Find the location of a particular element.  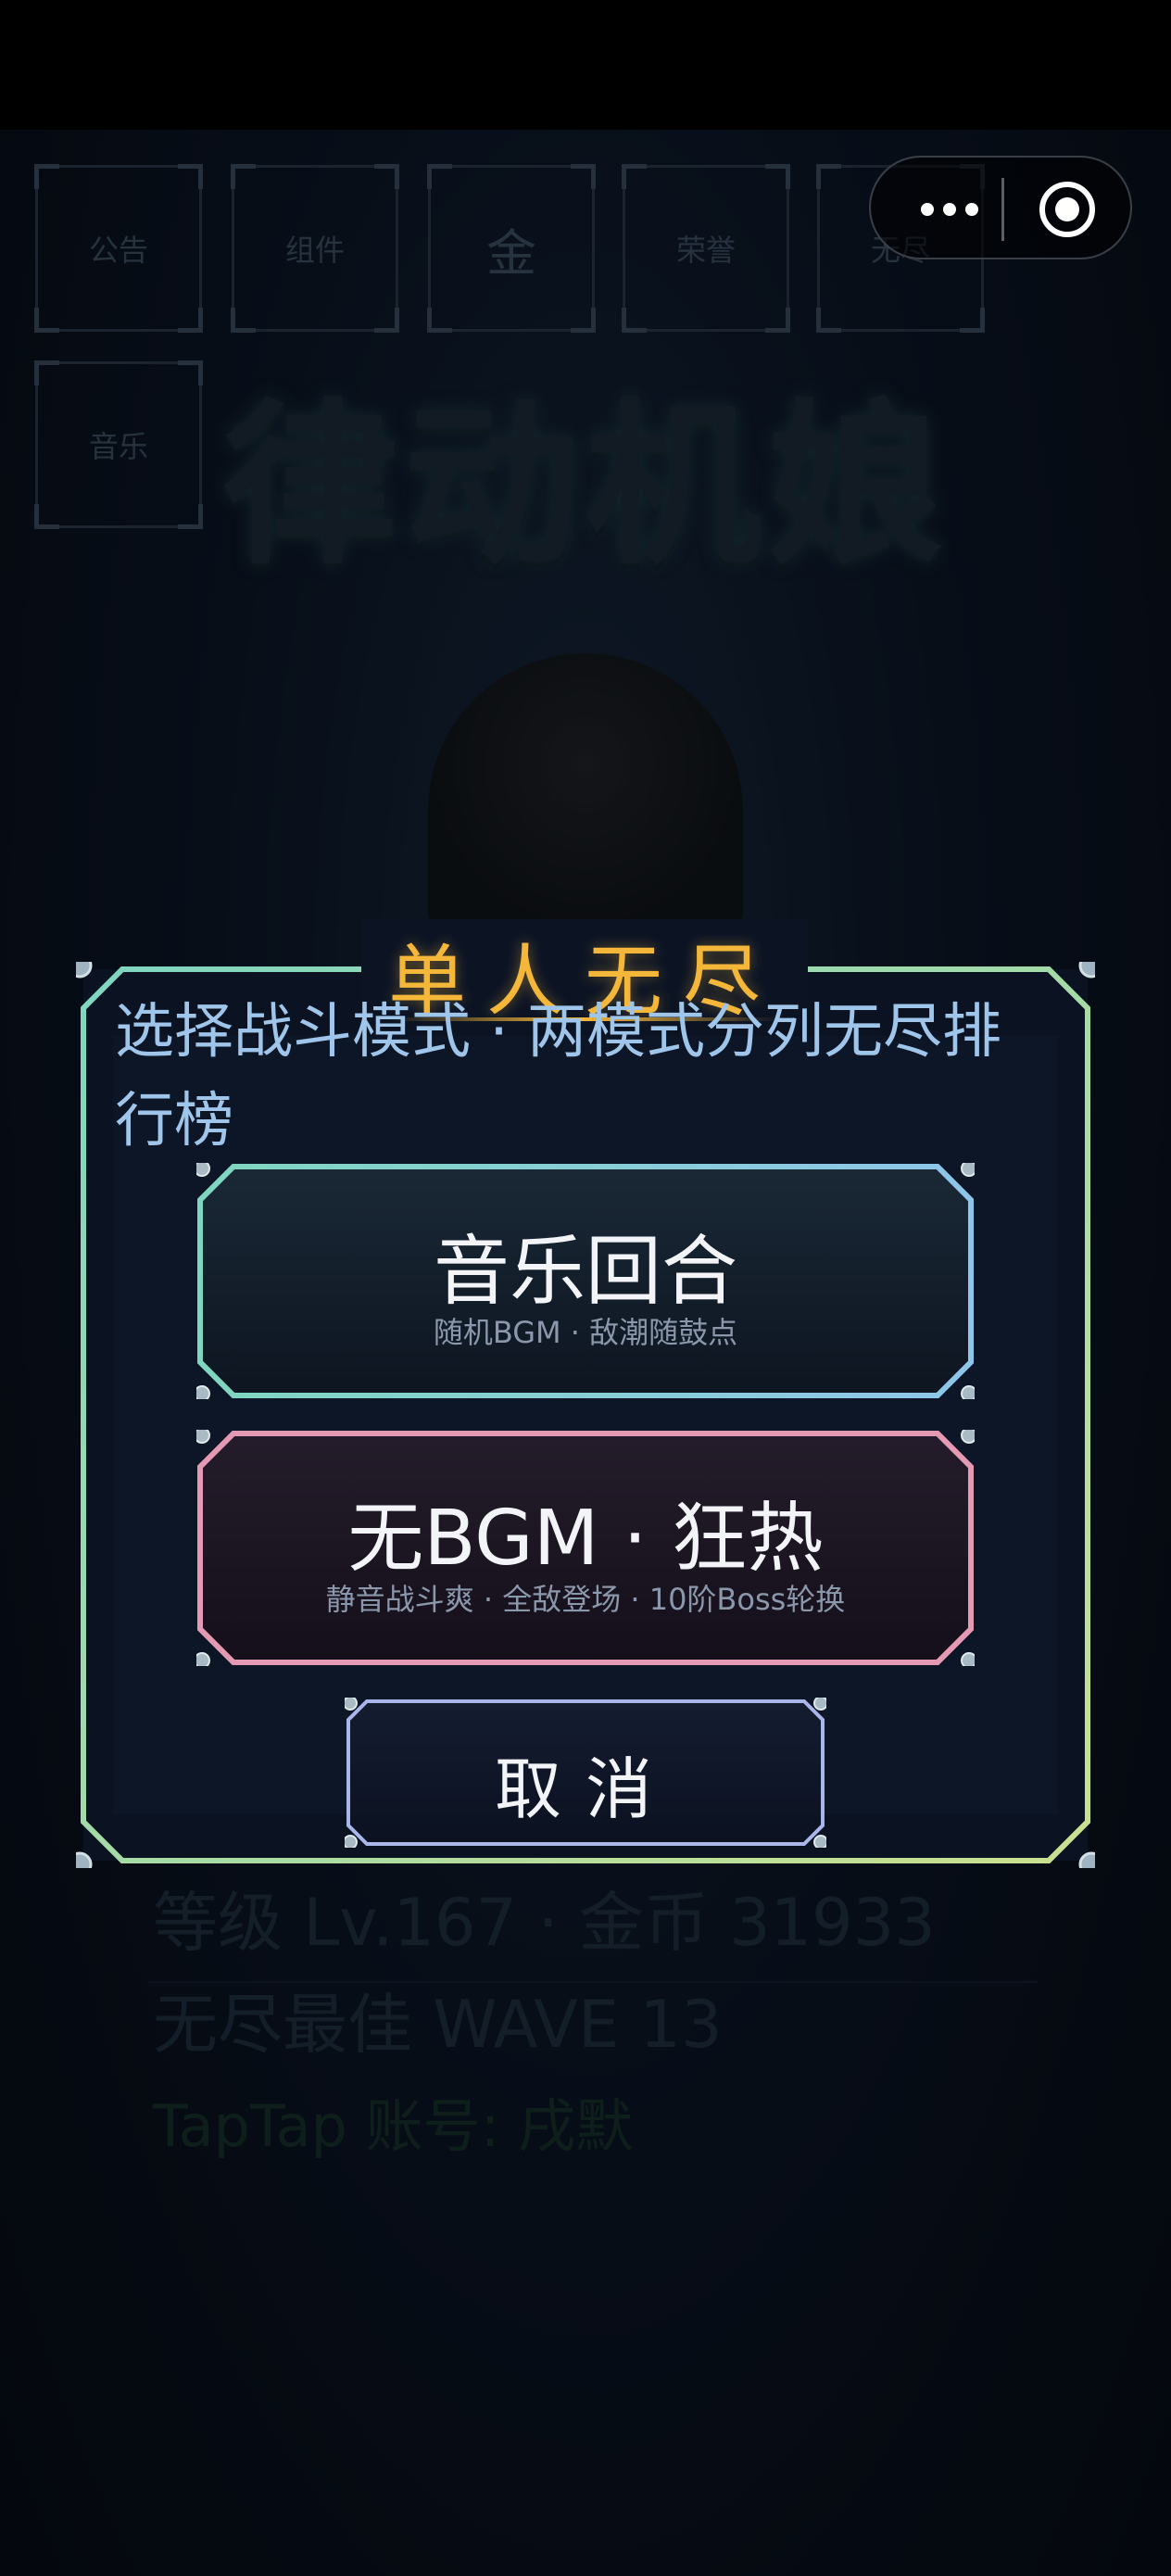

cancel-button: 取消 is located at coordinates (585, 1773).